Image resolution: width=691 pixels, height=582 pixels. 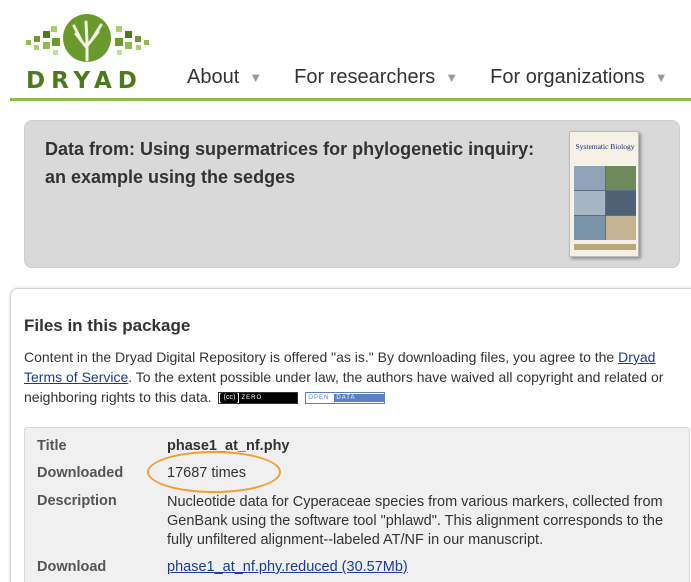 What do you see at coordinates (52, 446) in the screenshot?
I see `title-label: Title` at bounding box center [52, 446].